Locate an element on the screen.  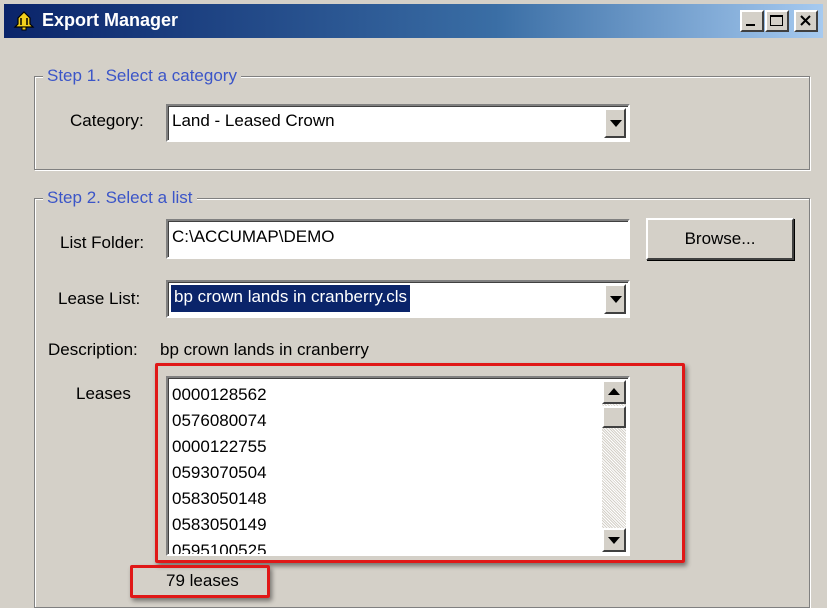
description-label: Description: is located at coordinates (93, 349).